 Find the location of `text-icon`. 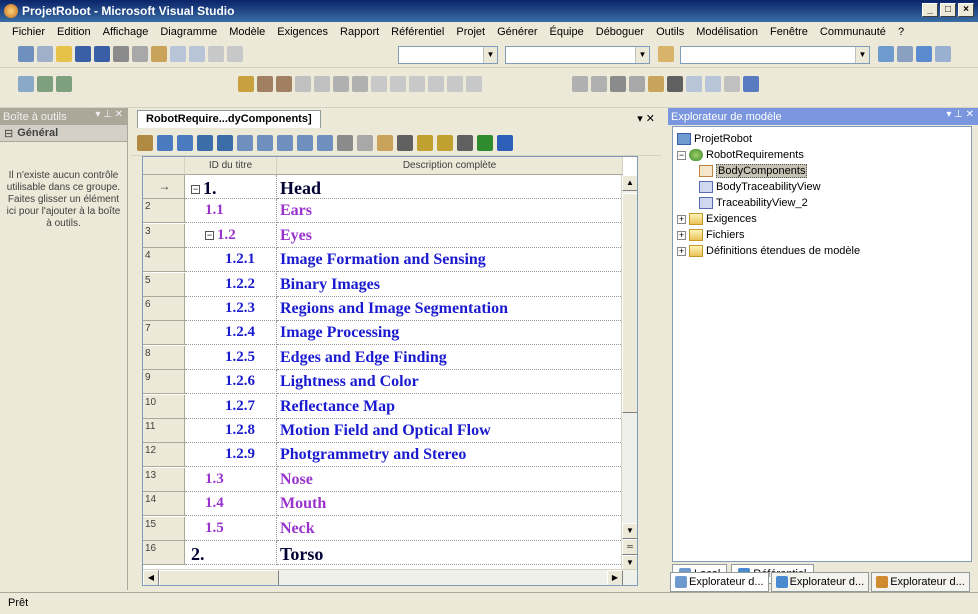

text-icon is located at coordinates (417, 84).